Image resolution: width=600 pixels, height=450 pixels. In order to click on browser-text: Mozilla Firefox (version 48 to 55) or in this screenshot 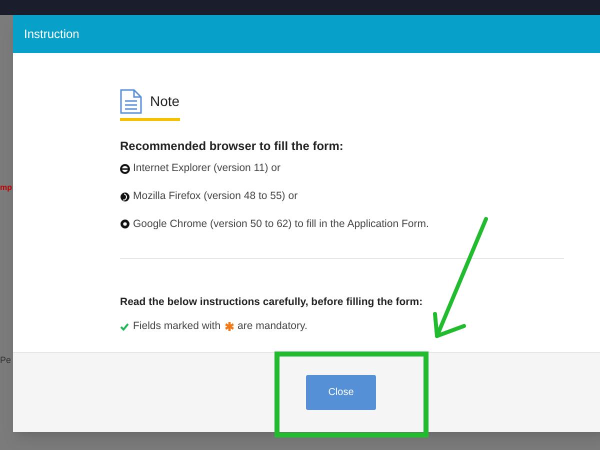, I will do `click(215, 196)`.